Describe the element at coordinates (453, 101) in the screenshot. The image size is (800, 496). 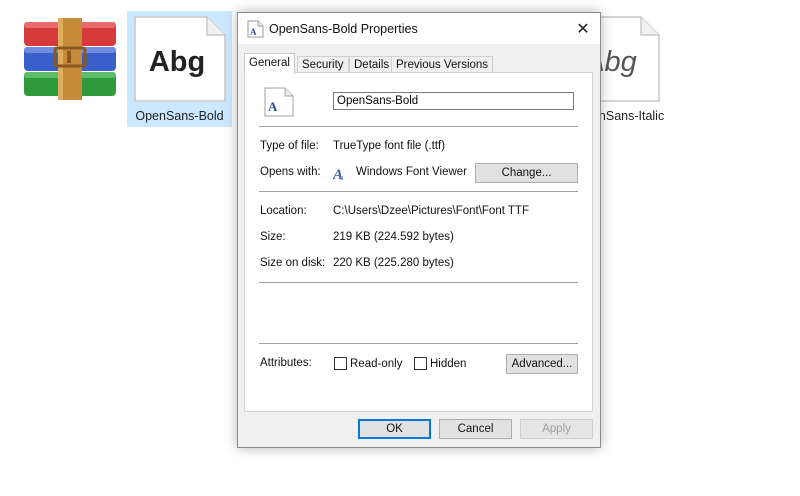
I see `file-name-field` at that location.